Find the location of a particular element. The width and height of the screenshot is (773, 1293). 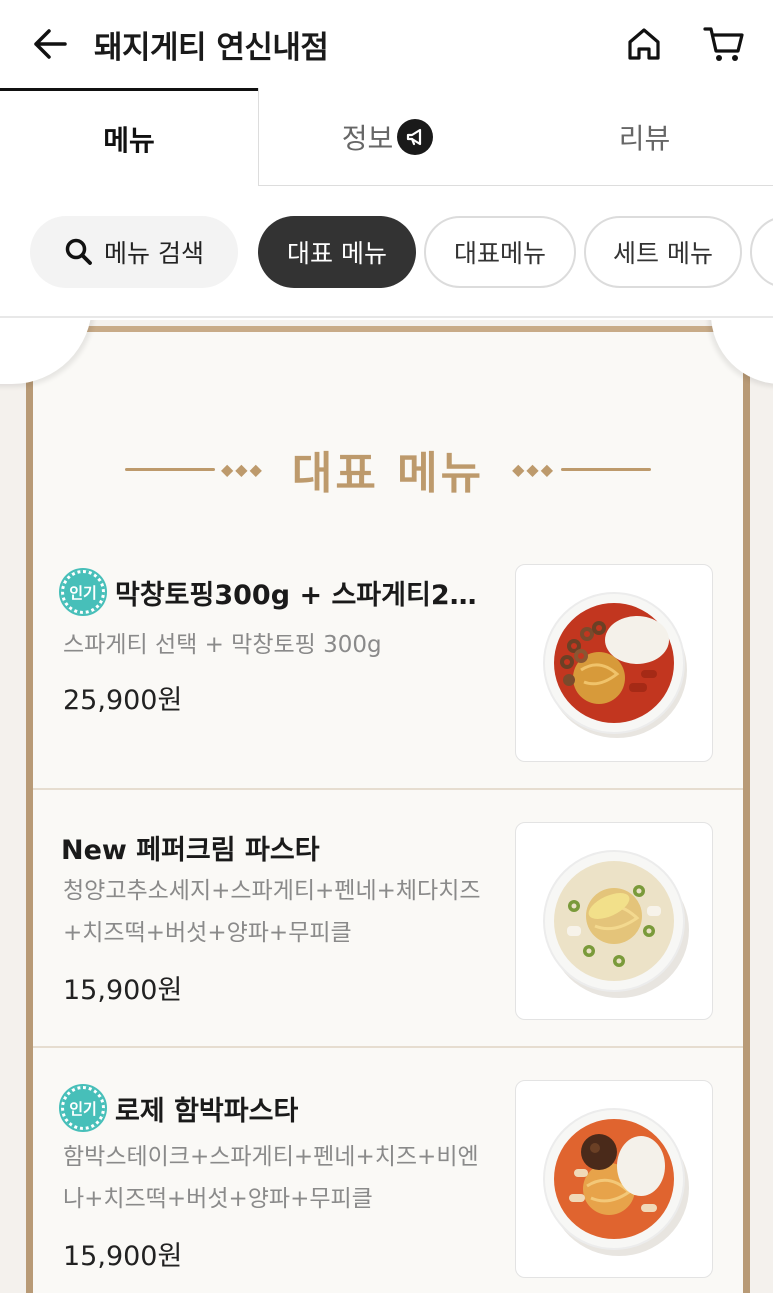

category-chip-row: 메뉴 검색 대표 메뉴 대표메뉴 세트 메뉴 is located at coordinates (386, 252).